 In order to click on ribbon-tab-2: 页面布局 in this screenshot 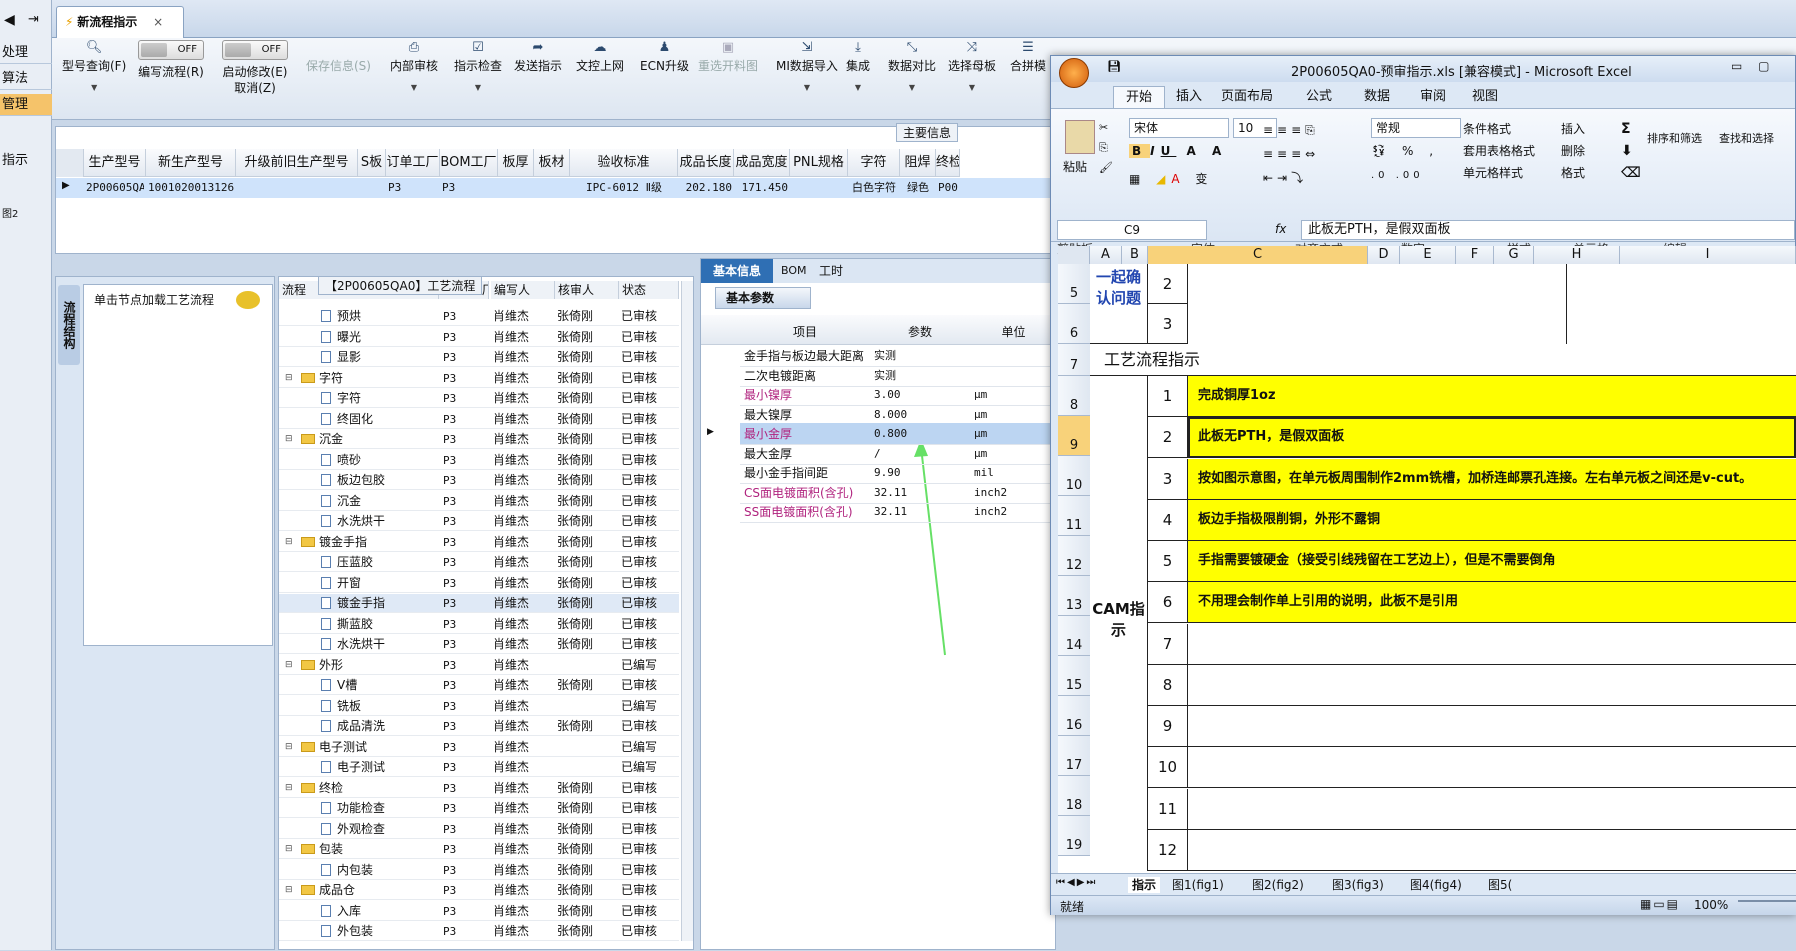, I will do `click(1247, 97)`.